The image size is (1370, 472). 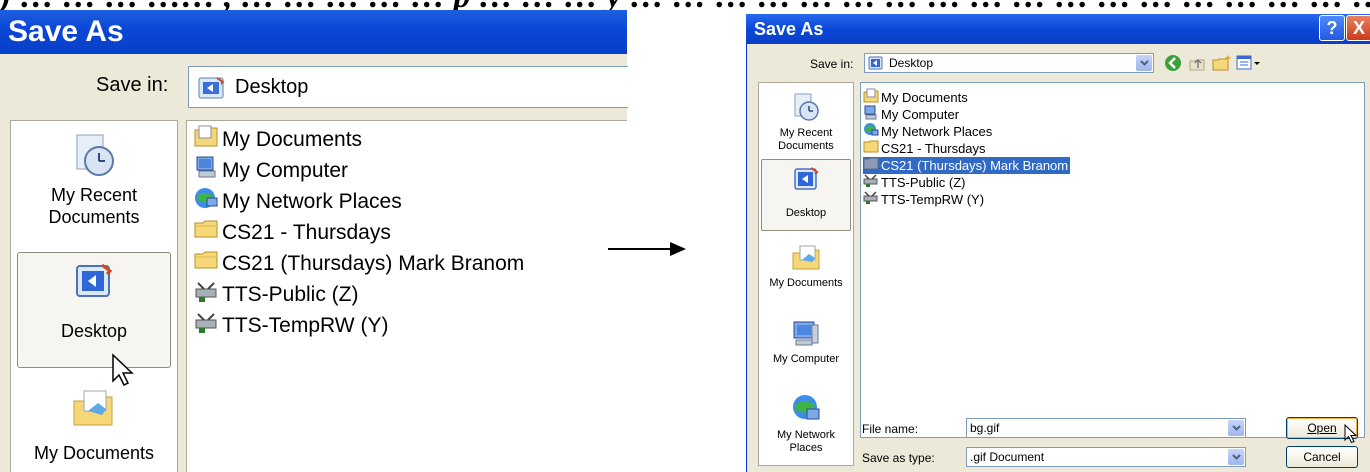 I want to click on close-icon: X, so click(x=1358, y=28).